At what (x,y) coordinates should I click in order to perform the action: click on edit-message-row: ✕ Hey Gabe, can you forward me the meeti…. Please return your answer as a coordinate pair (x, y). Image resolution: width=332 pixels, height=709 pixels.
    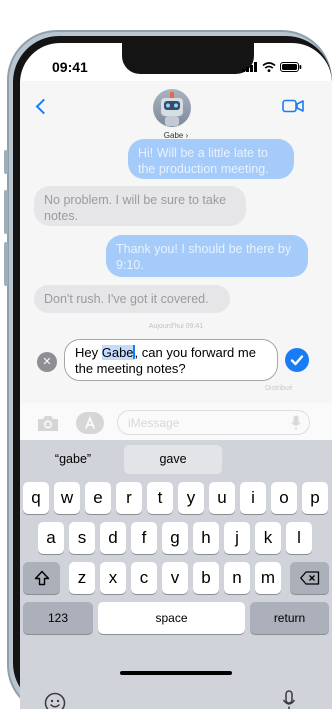
    Looking at the image, I should click on (176, 364).